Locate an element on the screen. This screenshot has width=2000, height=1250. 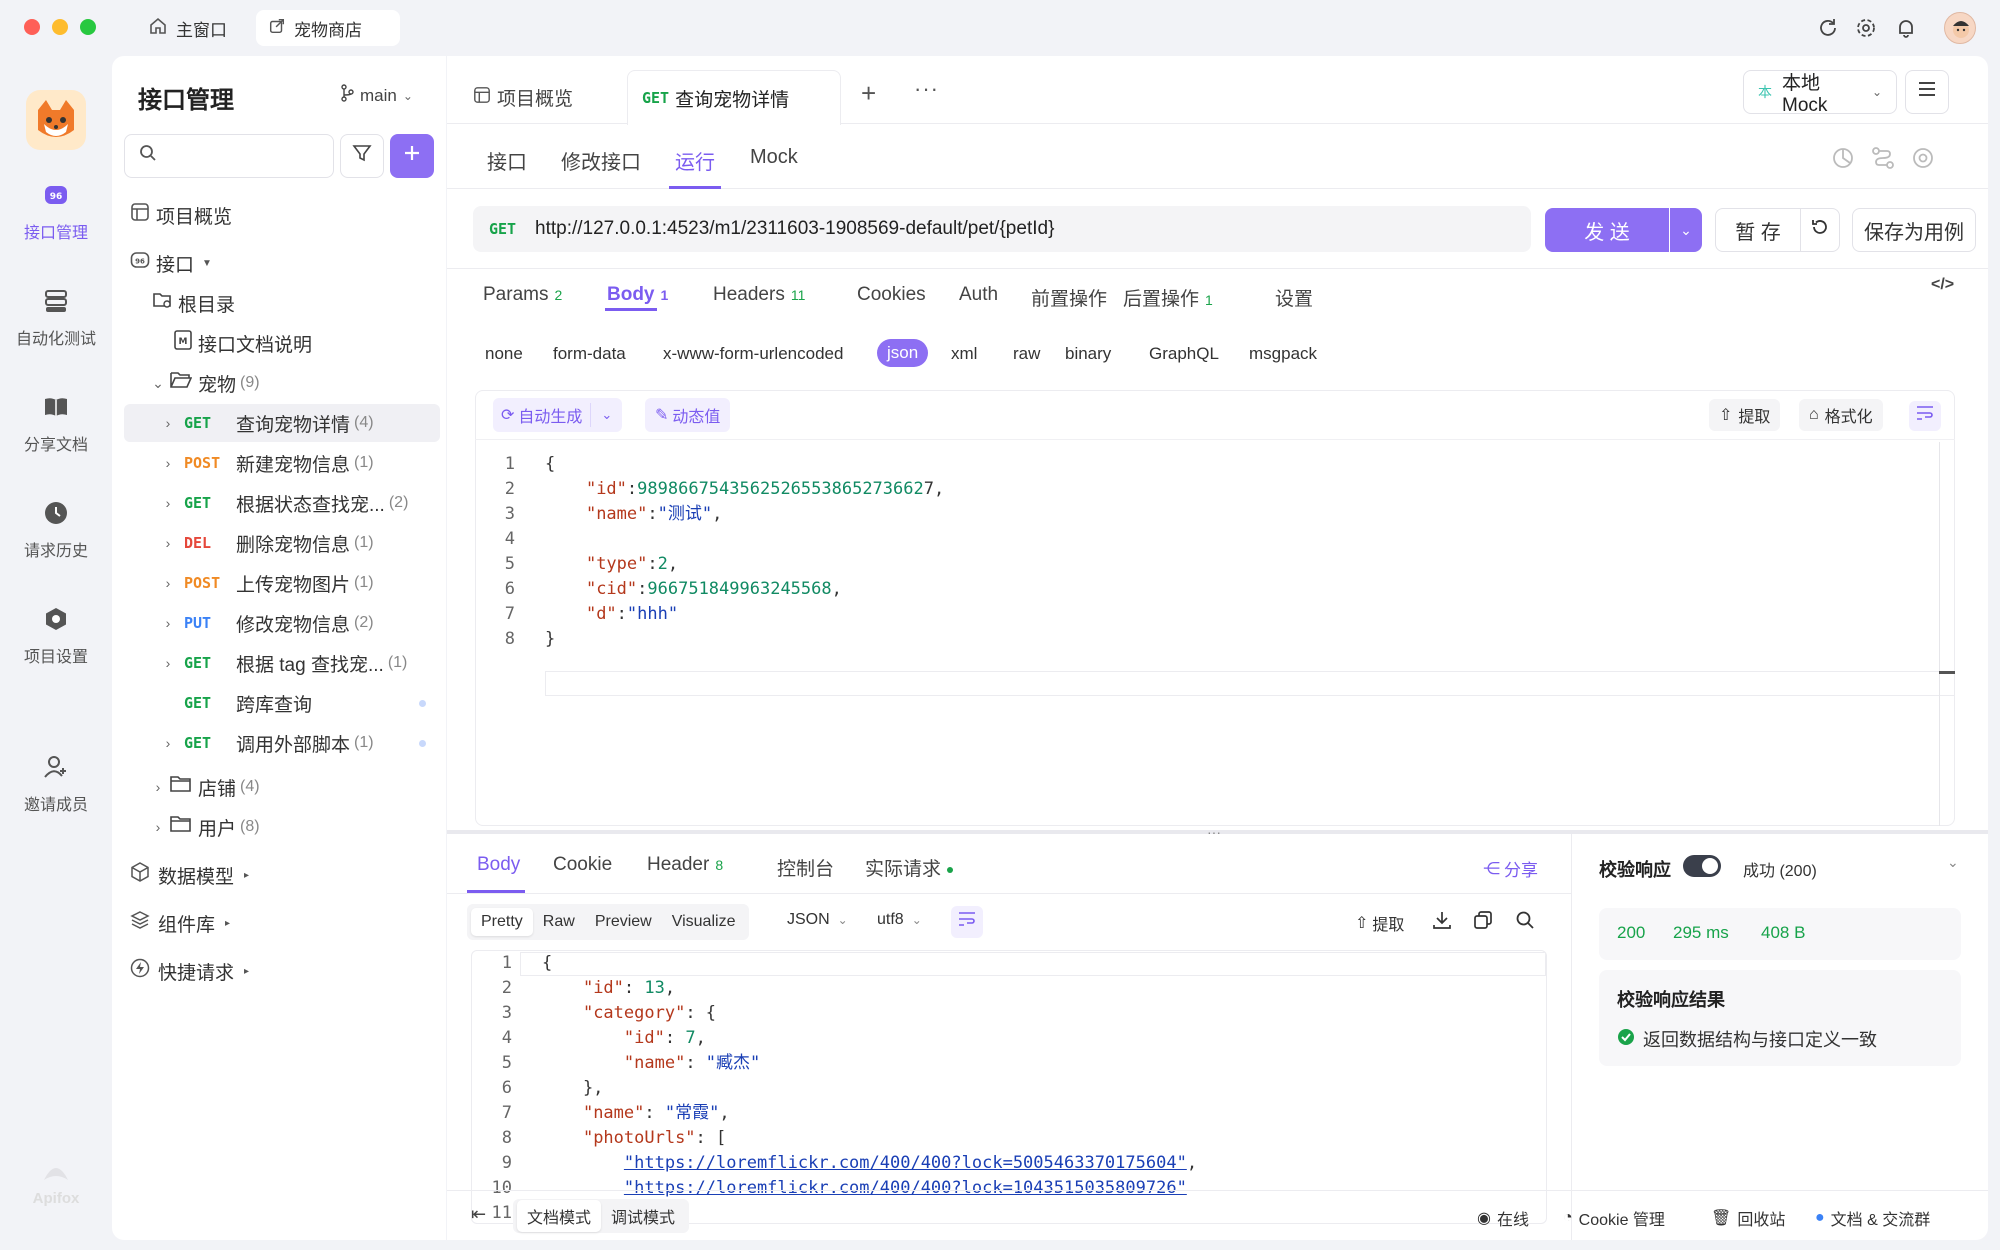
response-tab: Body is located at coordinates (498, 865).